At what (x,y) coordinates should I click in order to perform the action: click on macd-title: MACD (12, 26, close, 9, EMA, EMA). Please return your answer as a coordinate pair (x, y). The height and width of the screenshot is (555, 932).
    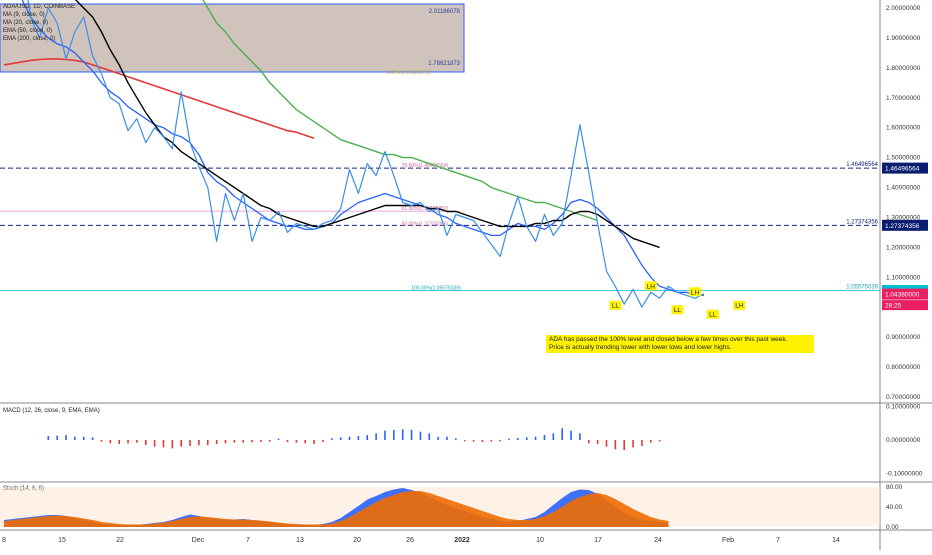
    Looking at the image, I should click on (51, 411).